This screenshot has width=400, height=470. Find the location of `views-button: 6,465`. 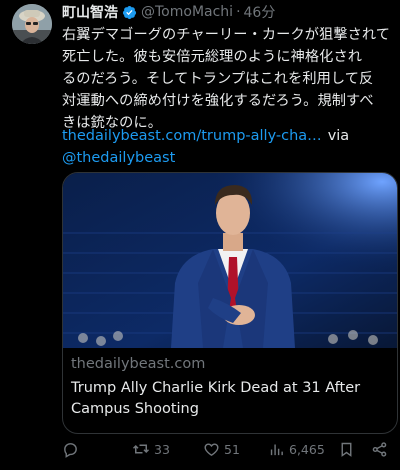

views-button: 6,465 is located at coordinates (296, 449).